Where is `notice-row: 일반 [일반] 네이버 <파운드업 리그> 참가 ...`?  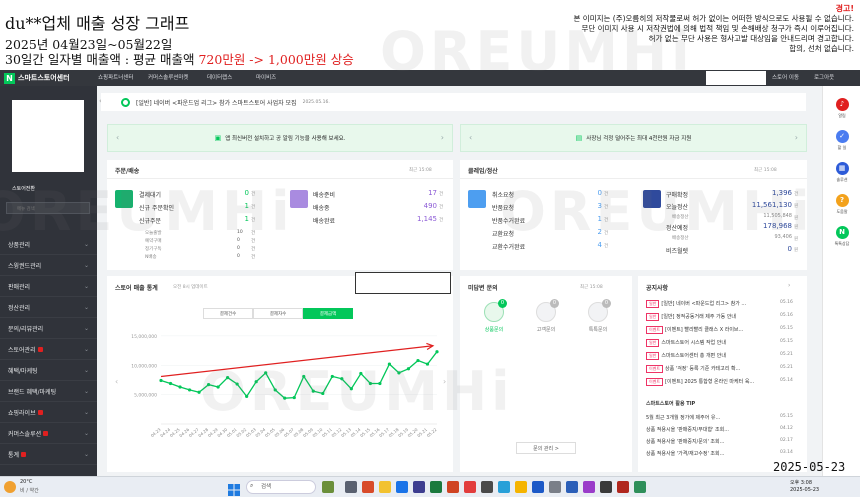
notice-row: 일반 [일반] 네이버 <파운드업 리그> 참가 ... is located at coordinates (710, 304).